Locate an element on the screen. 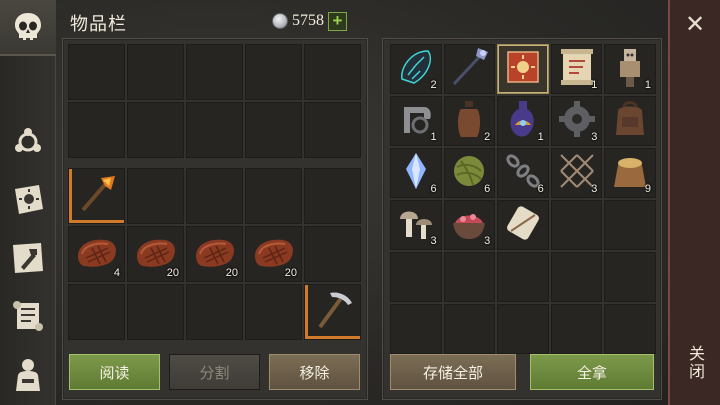 This screenshot has width=720, height=405. flaming-torch-icon is located at coordinates (97, 196).